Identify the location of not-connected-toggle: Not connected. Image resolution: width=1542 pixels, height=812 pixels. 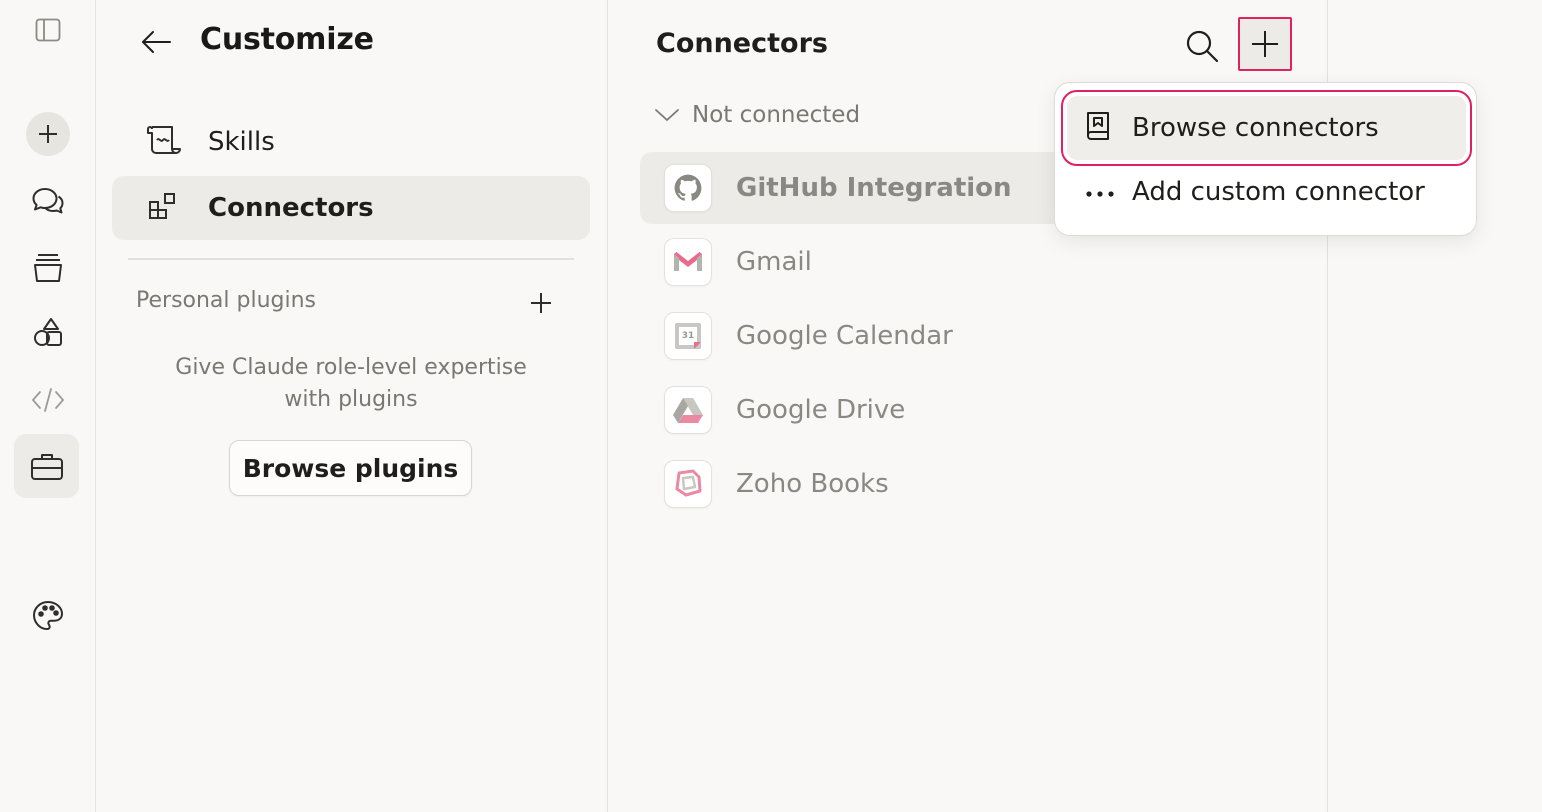
(757, 115).